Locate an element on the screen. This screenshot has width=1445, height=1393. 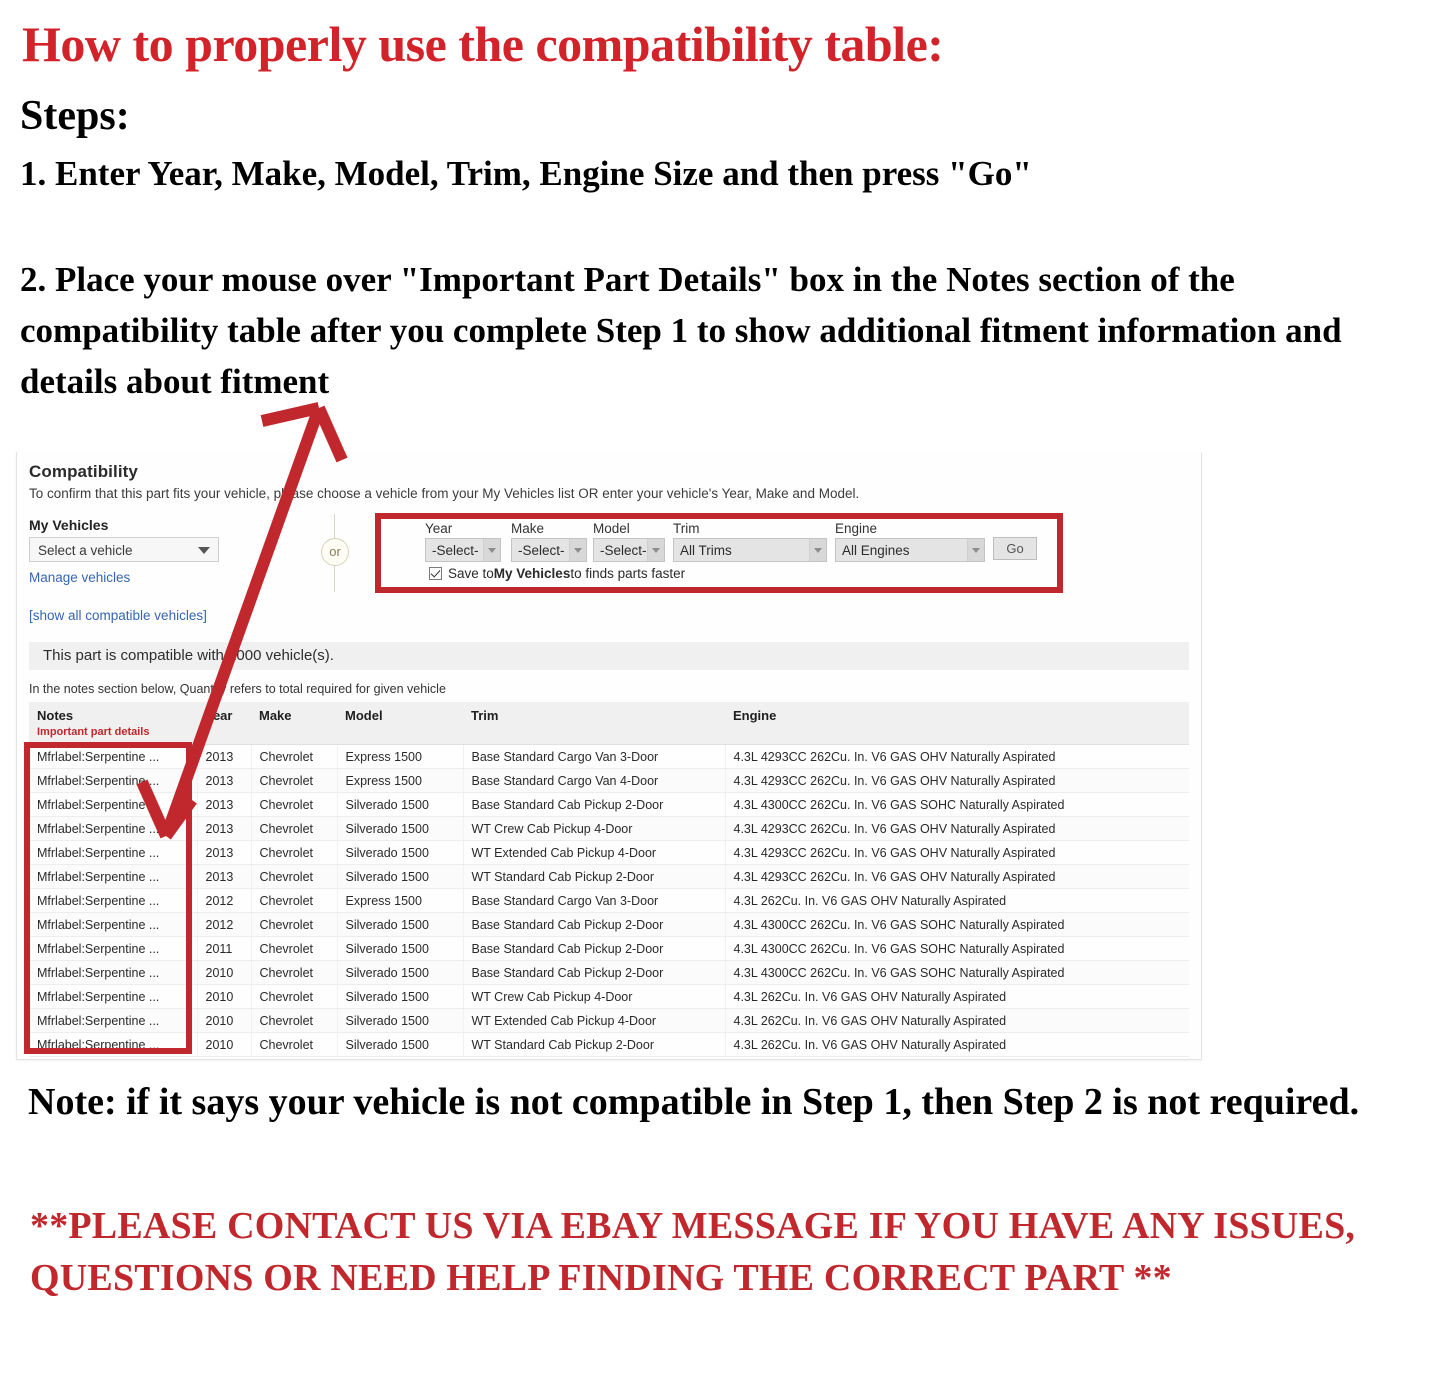
make-field: Make -Select- is located at coordinates (549, 541).